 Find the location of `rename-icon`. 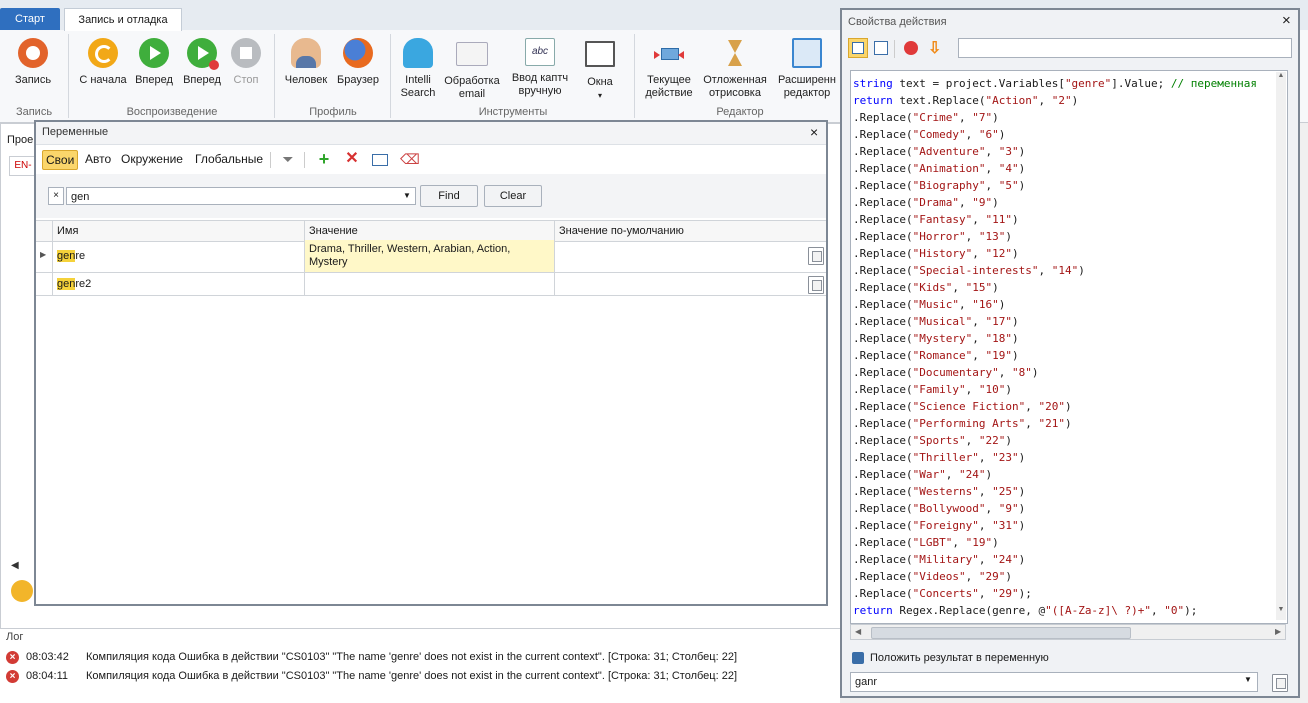

rename-icon is located at coordinates (380, 159).